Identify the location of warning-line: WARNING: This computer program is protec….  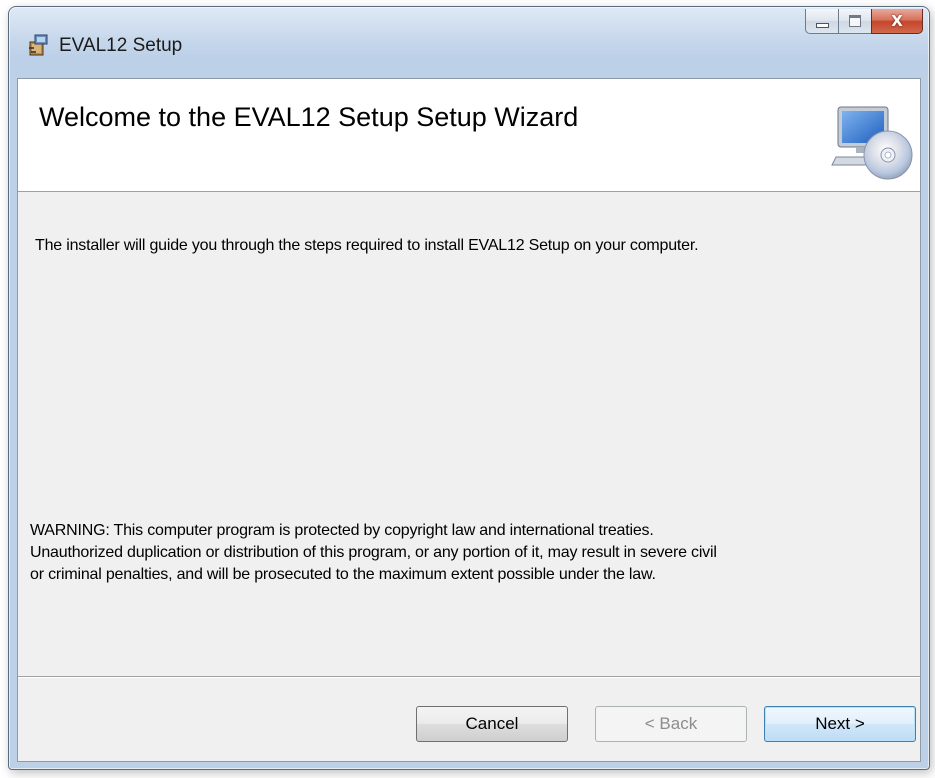
(342, 530).